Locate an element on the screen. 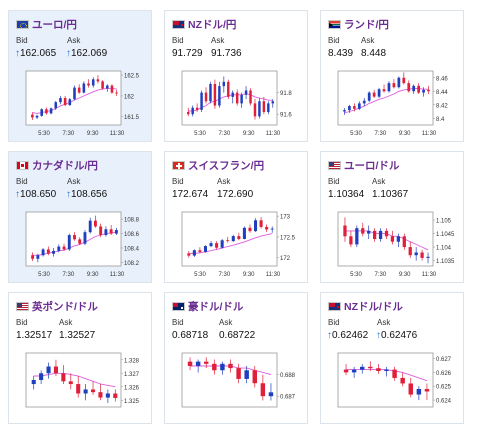 The height and width of the screenshot is (424, 480). pair-name: ユーロ/ドル is located at coordinates (371, 165).